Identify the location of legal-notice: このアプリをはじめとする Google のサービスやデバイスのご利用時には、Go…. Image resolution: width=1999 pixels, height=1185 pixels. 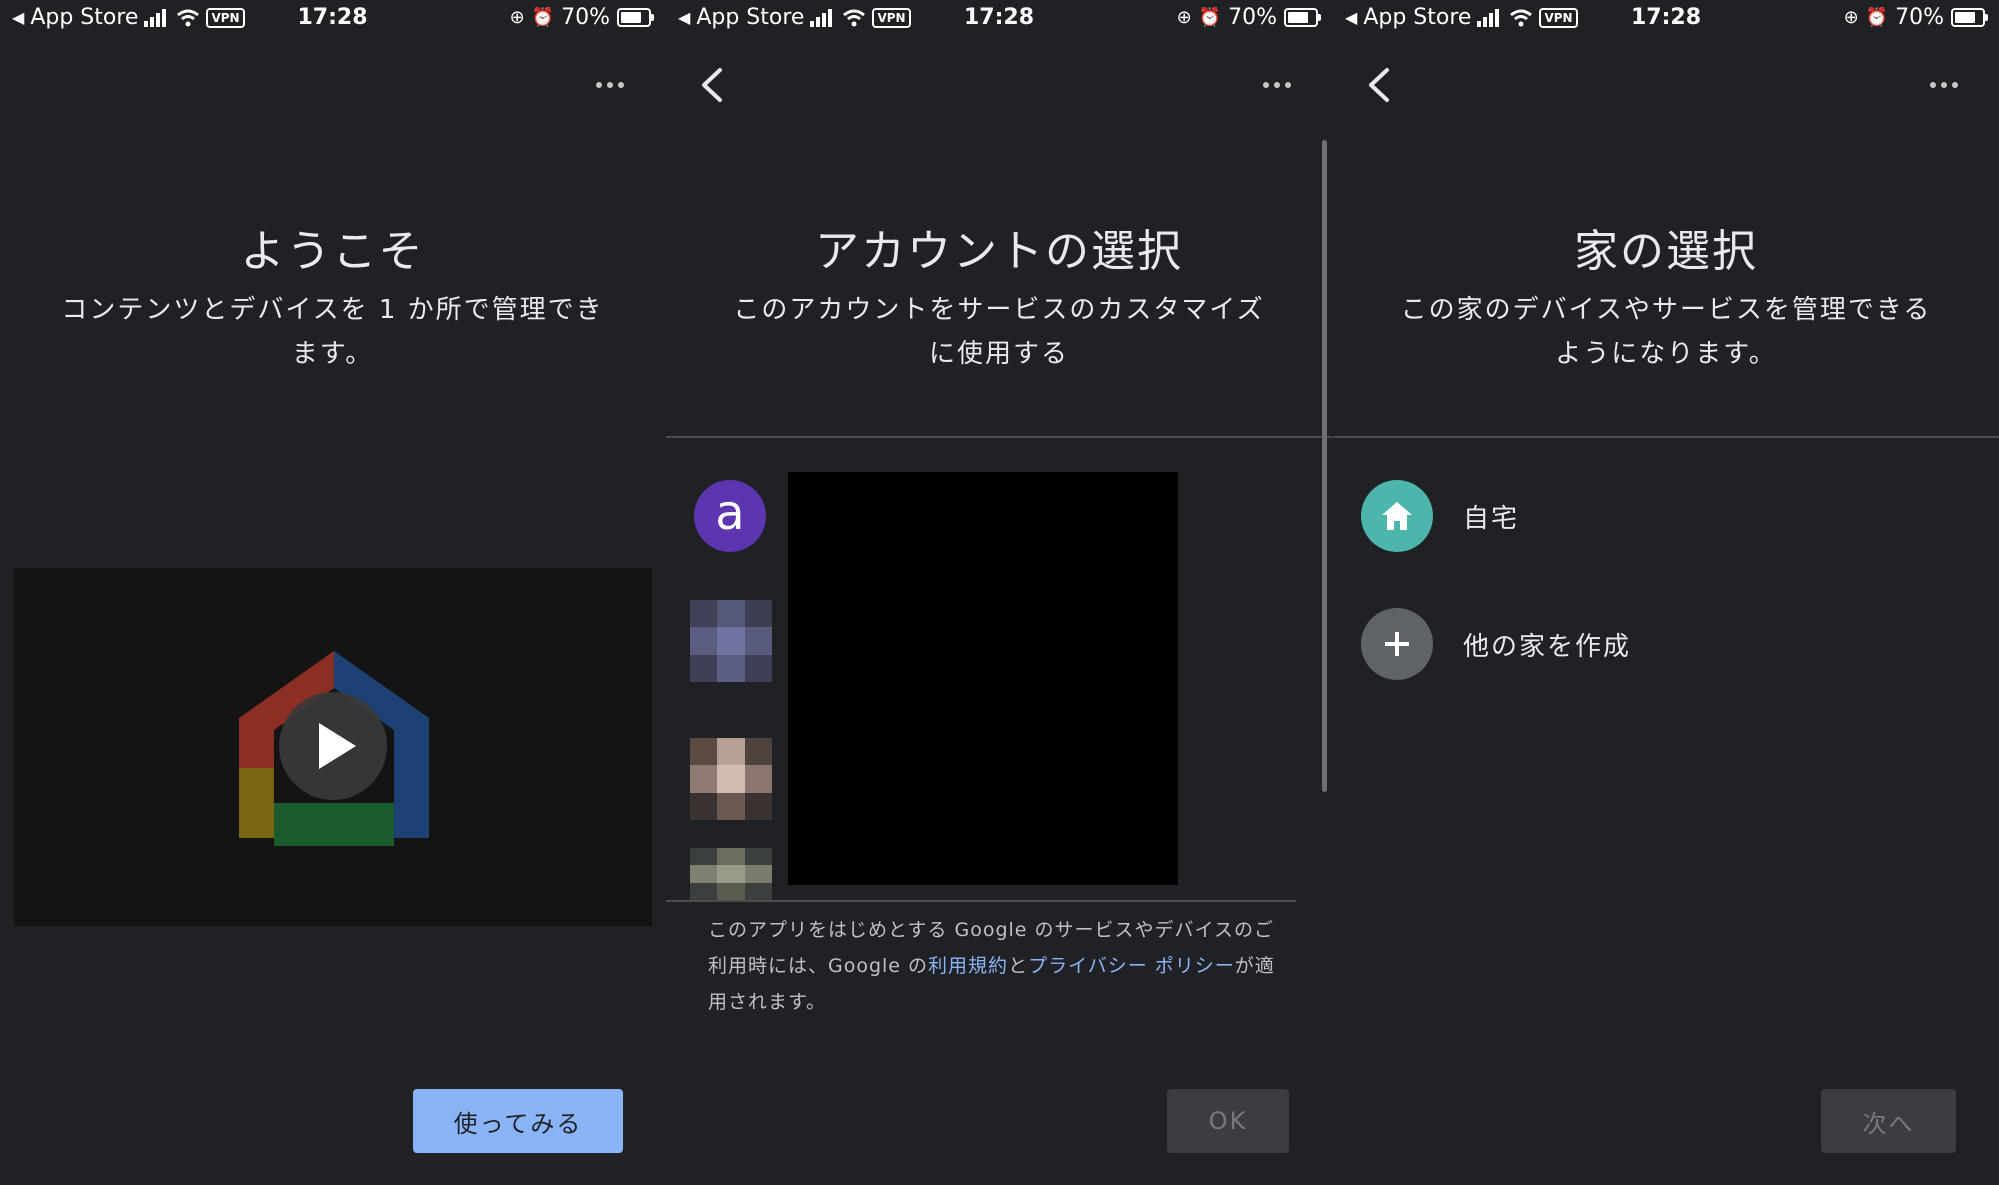
(998, 966).